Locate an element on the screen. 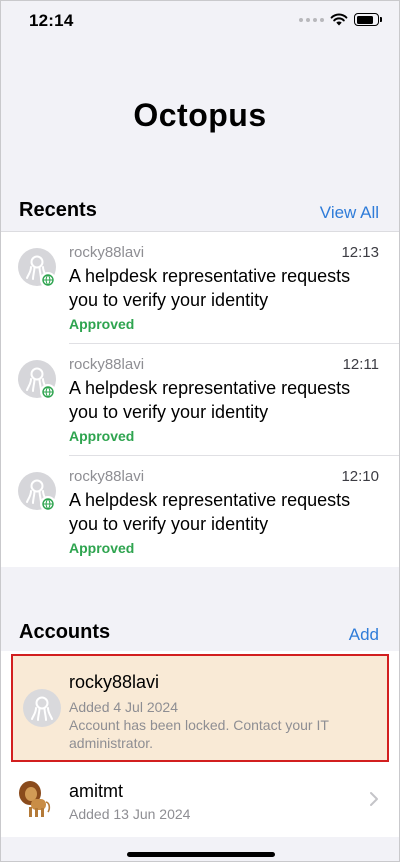 The height and width of the screenshot is (862, 400). status-icons is located at coordinates (340, 19).